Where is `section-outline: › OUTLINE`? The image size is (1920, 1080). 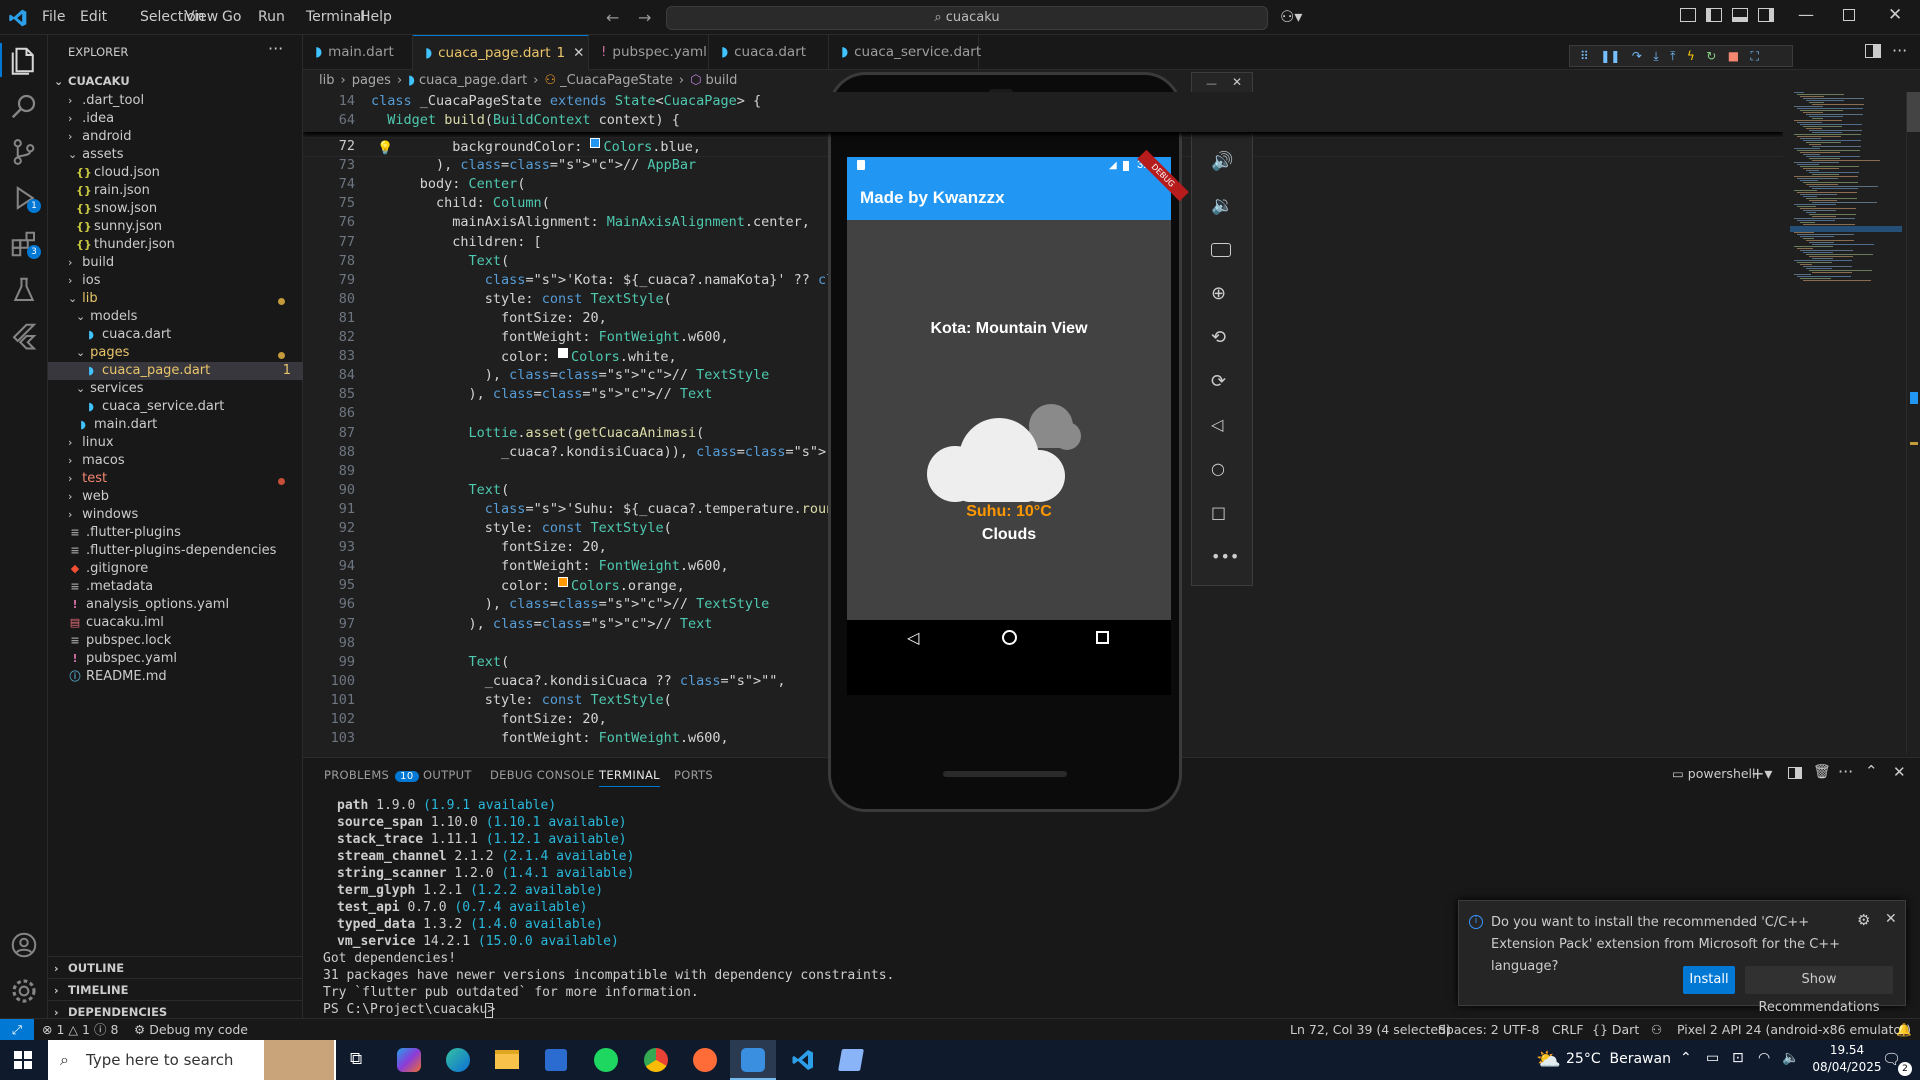 section-outline: › OUTLINE is located at coordinates (175, 967).